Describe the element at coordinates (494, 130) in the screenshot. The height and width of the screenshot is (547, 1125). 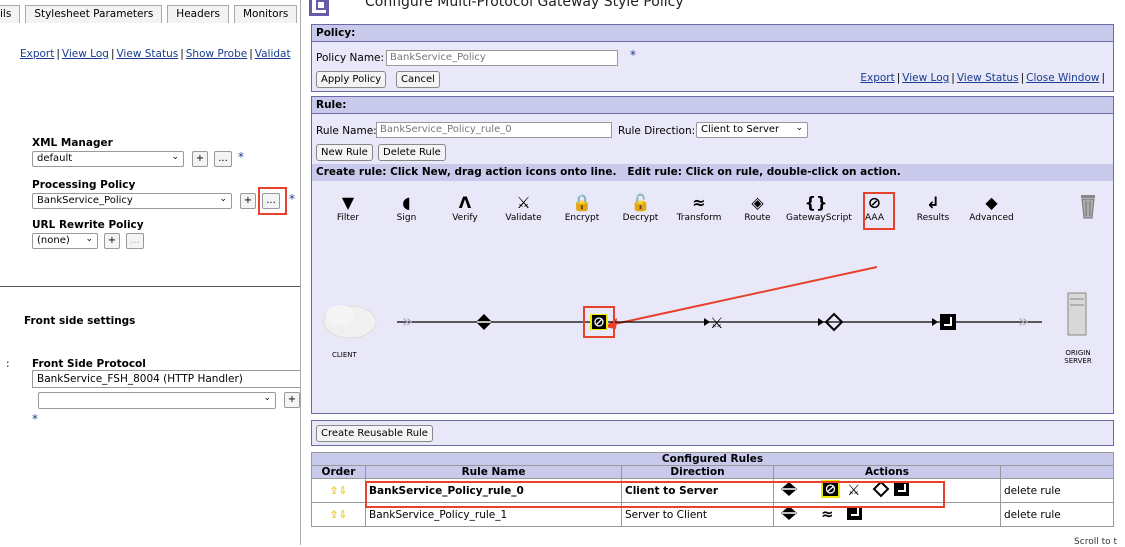
I see `rule-name-input: BankService_Policy_rule_0` at that location.